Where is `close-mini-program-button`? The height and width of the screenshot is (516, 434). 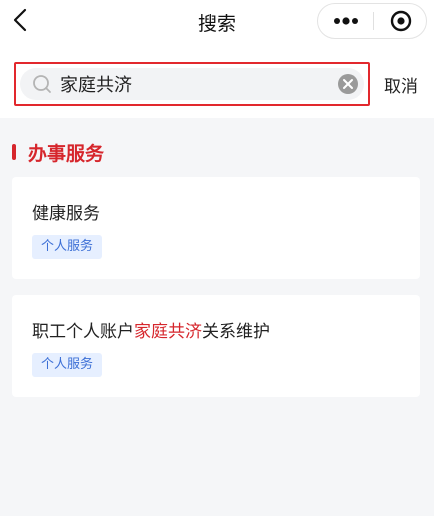
close-mini-program-button is located at coordinates (400, 21).